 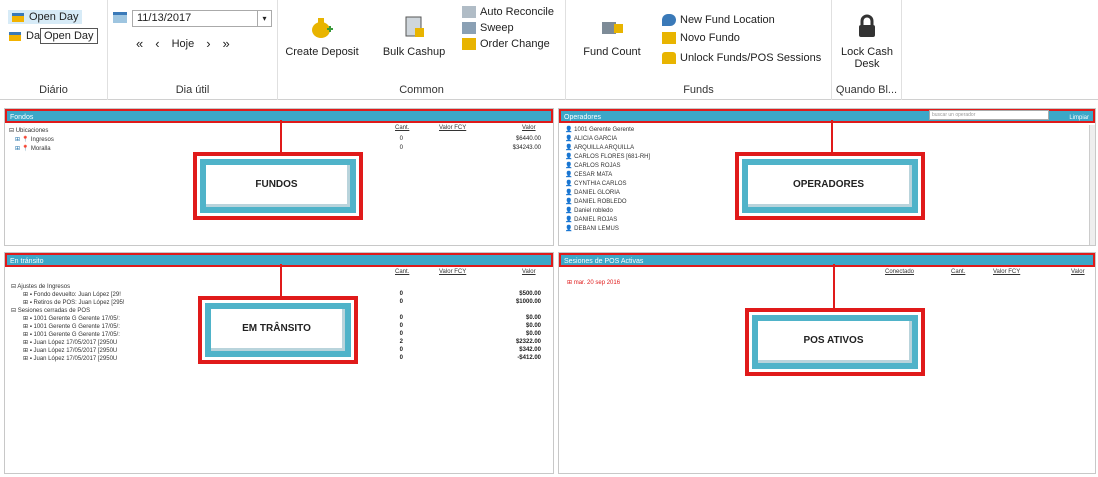 I want to click on chevron-left-icon: ‹, so click(x=157, y=43).